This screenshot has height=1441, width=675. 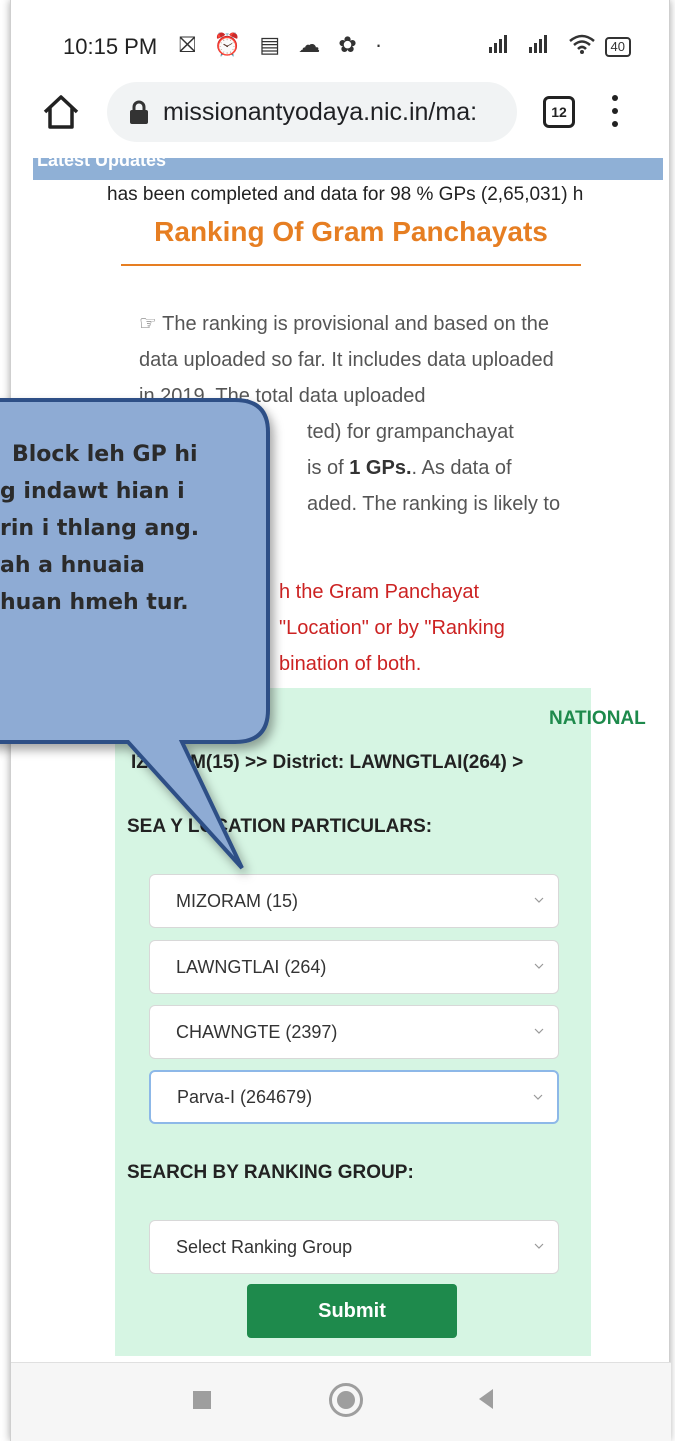 What do you see at coordinates (102, 160) in the screenshot?
I see `latest-updates-label: Latest Updates` at bounding box center [102, 160].